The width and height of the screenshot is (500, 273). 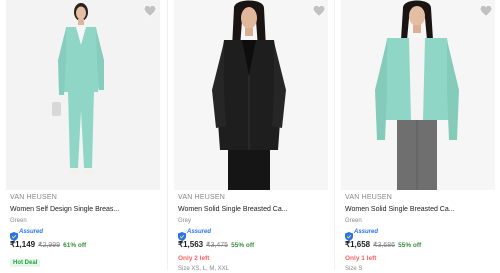 What do you see at coordinates (194, 258) in the screenshot?
I see `stock-status: Only 2 left` at bounding box center [194, 258].